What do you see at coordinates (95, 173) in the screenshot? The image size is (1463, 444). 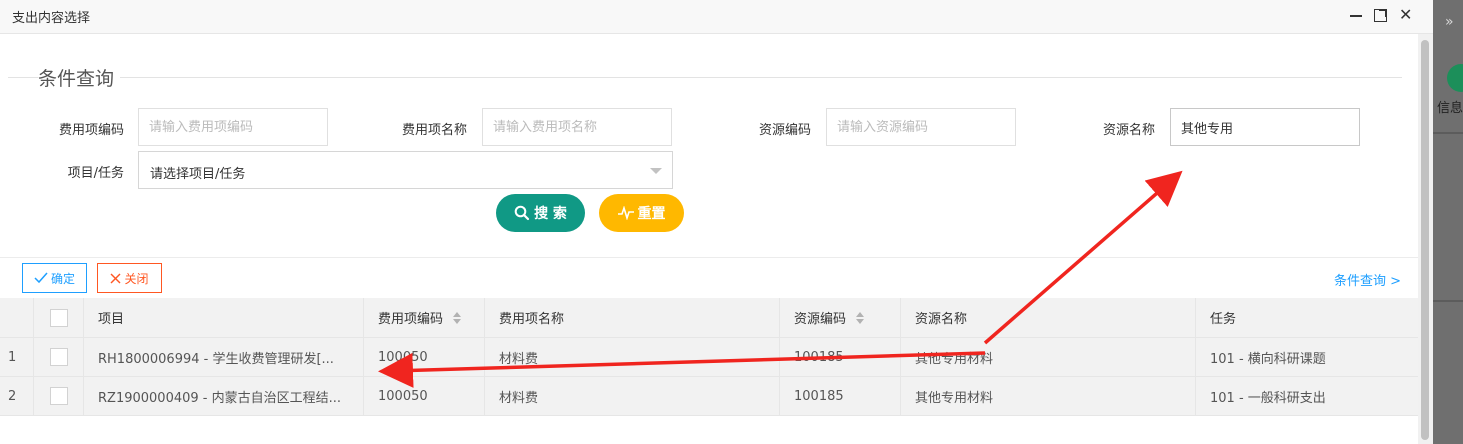 I see `project-task-label: 项目/任务` at bounding box center [95, 173].